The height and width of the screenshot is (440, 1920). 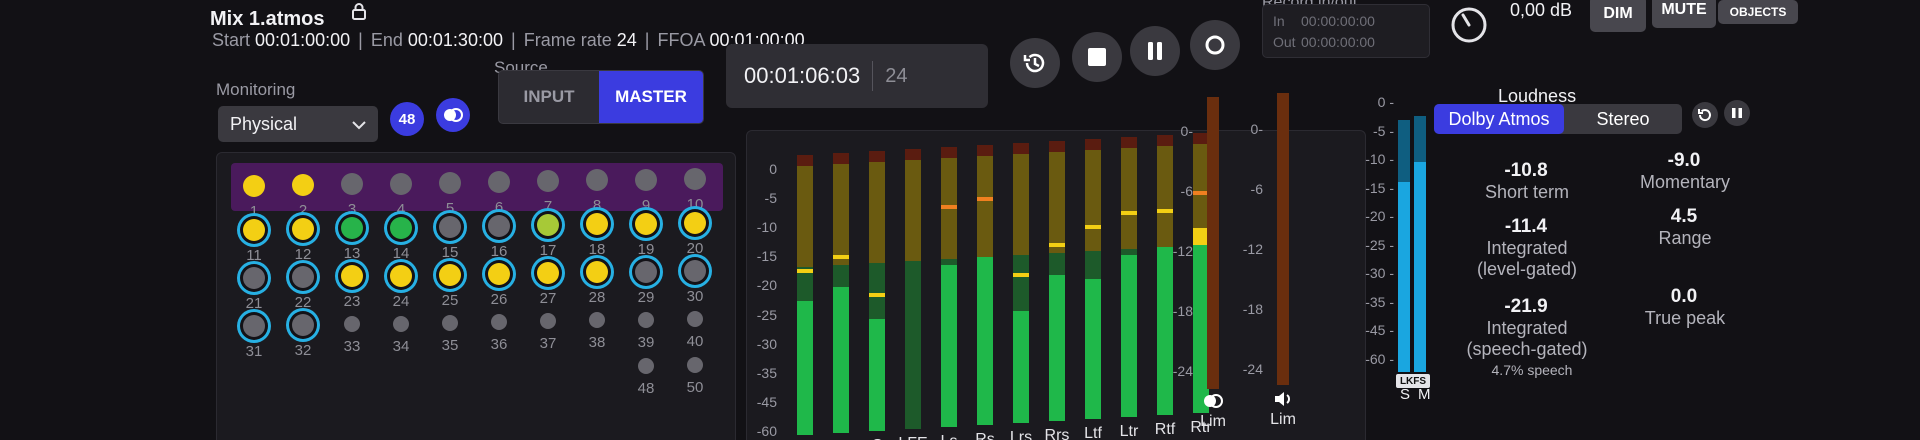 I want to click on channel-20: 20, so click(x=695, y=234).